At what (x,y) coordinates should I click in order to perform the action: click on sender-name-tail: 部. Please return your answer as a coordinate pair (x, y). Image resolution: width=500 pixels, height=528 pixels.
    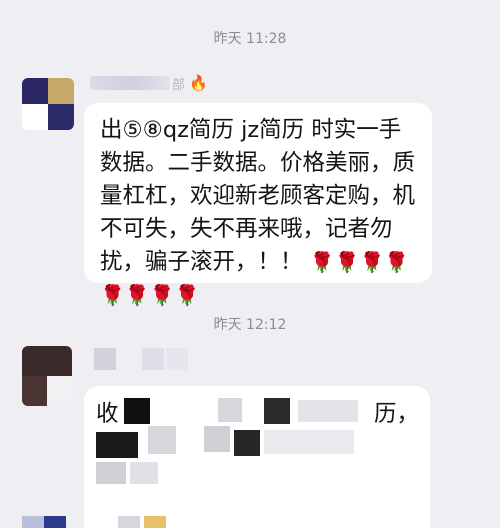
    Looking at the image, I should click on (179, 85).